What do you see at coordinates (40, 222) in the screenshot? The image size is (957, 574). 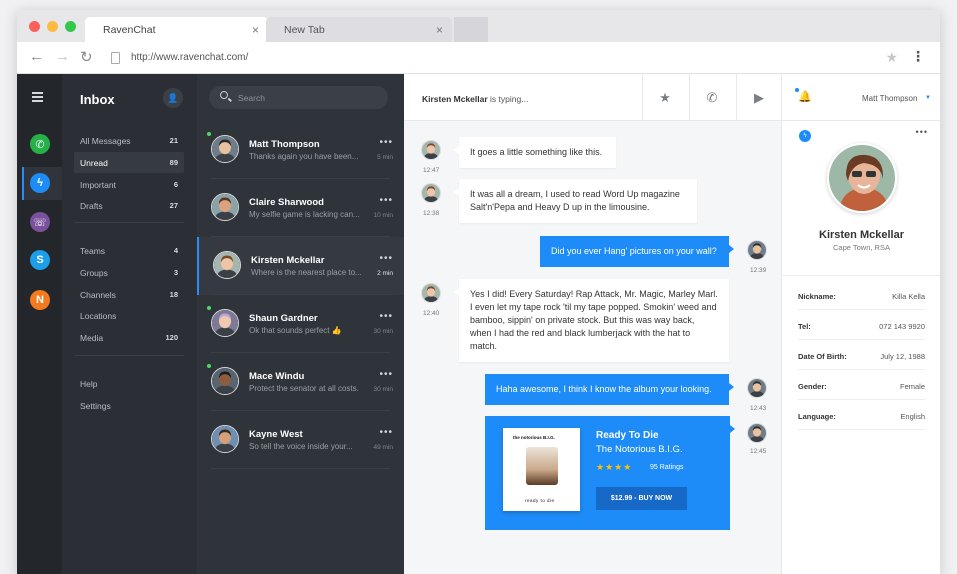 I see `viber-icon: ☏` at bounding box center [40, 222].